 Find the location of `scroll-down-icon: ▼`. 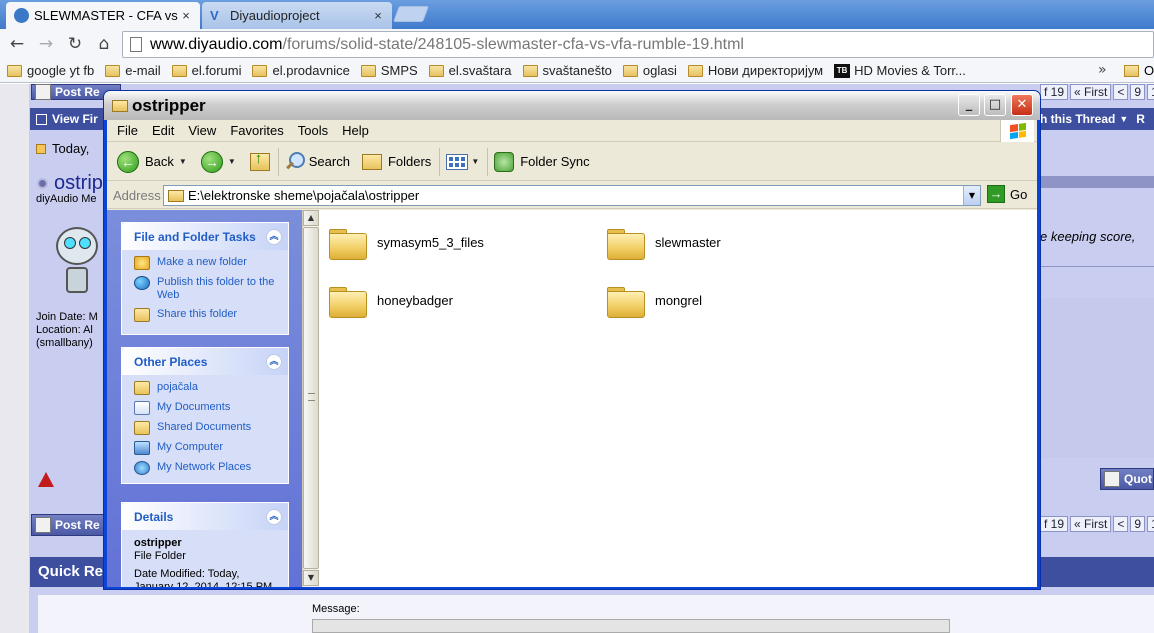

scroll-down-icon: ▼ is located at coordinates (311, 578).